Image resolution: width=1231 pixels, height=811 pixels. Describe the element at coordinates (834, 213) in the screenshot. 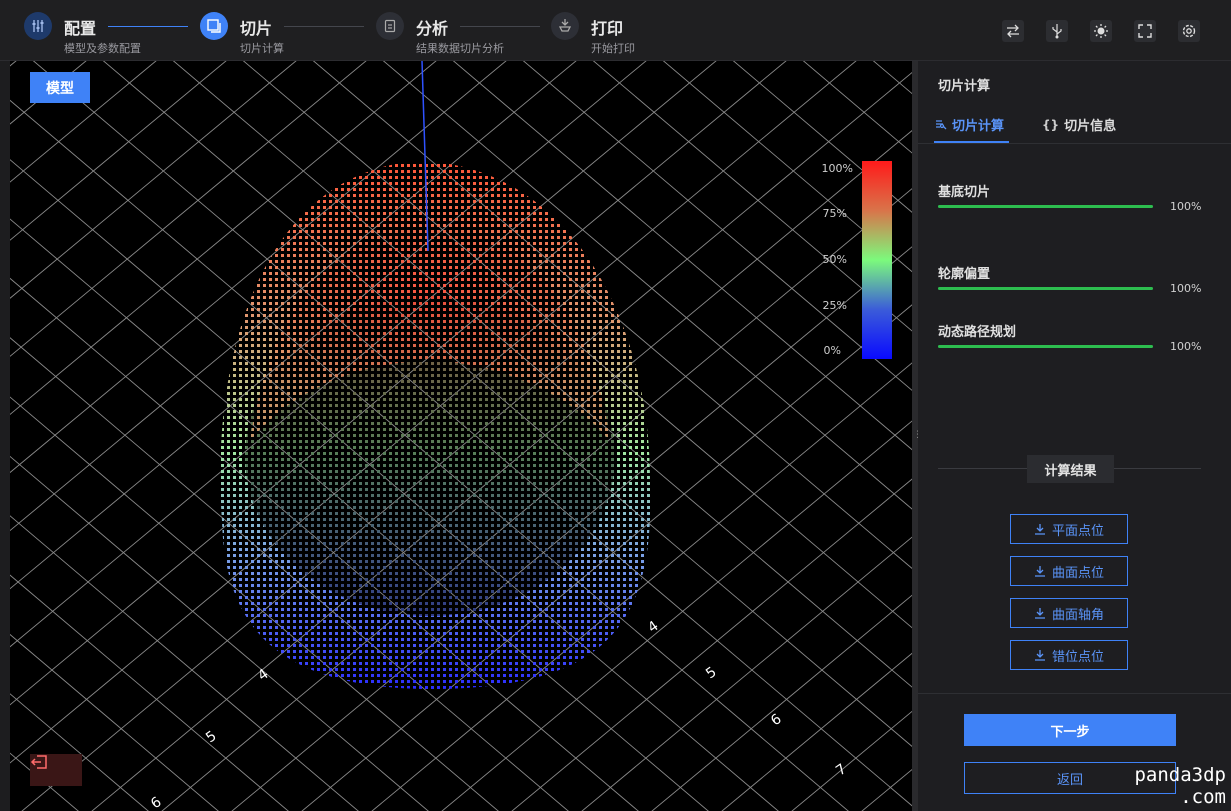

I see `legend-label: 75%` at that location.